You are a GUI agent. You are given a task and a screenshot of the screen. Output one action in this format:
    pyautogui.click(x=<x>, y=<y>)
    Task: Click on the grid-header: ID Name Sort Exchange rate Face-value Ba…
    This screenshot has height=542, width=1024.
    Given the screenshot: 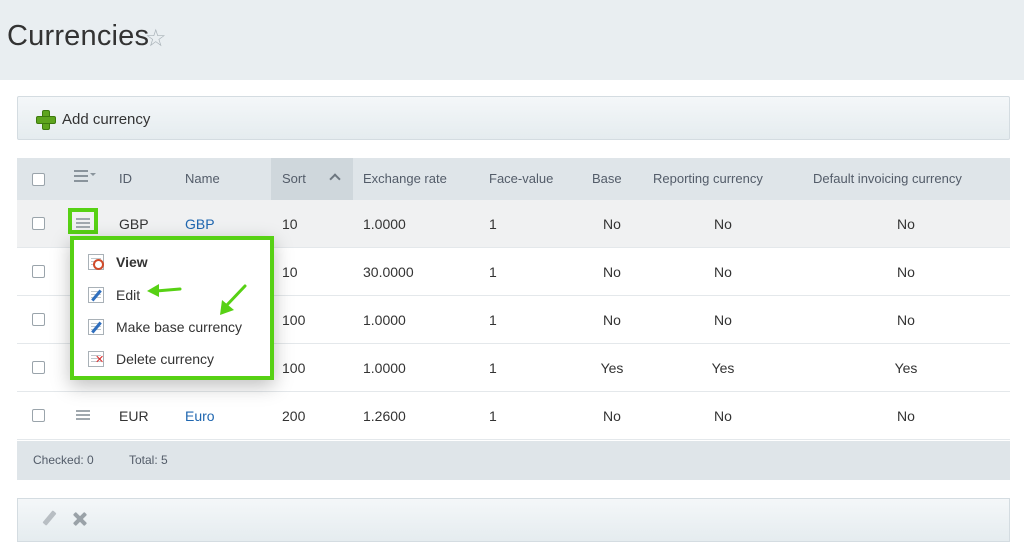 What is the action you would take?
    pyautogui.click(x=513, y=179)
    